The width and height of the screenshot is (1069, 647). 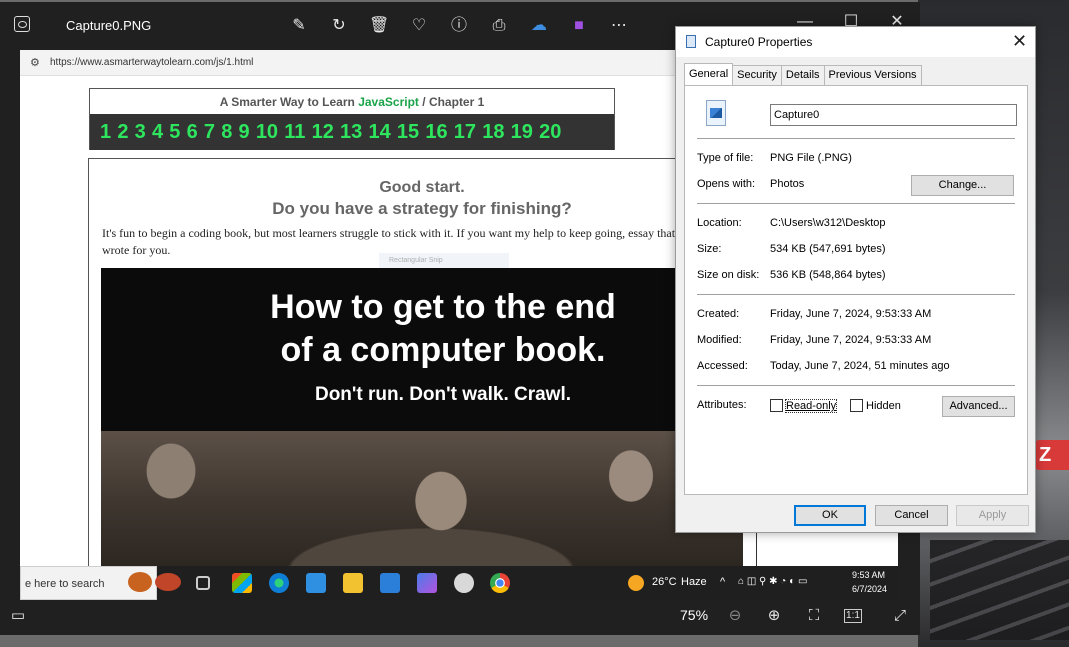 I want to click on taskbar-search-text: e here to search, so click(x=65, y=584).